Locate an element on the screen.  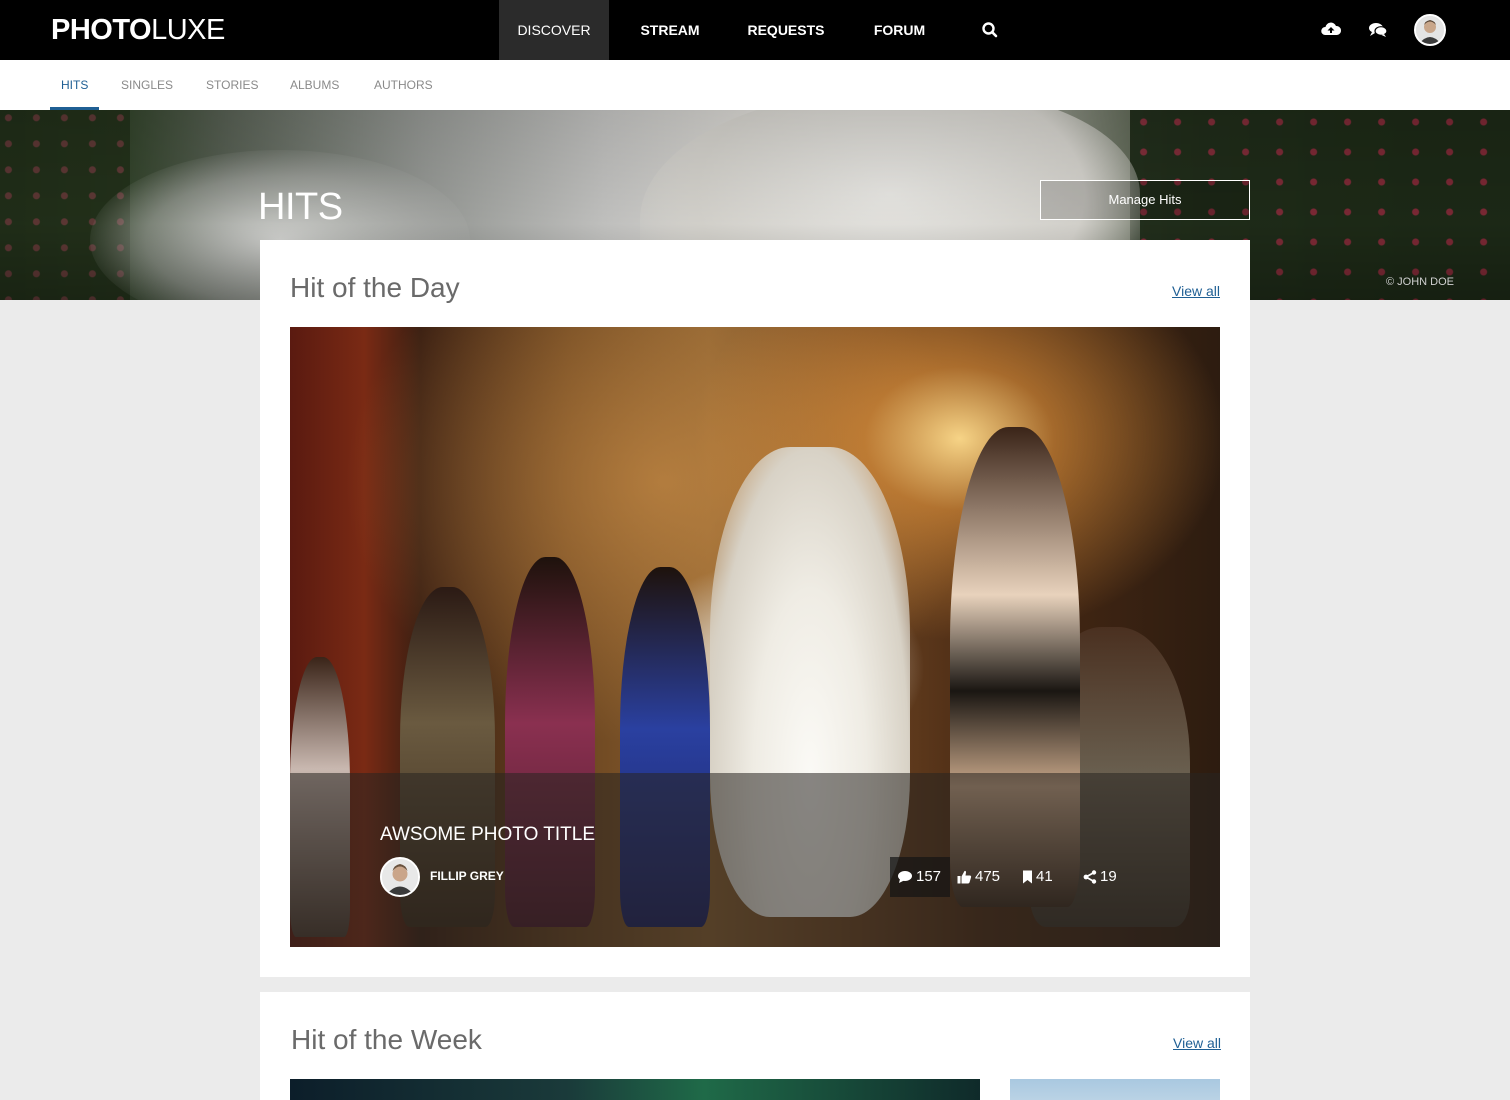
tab-stories: STORIES is located at coordinates (232, 85).